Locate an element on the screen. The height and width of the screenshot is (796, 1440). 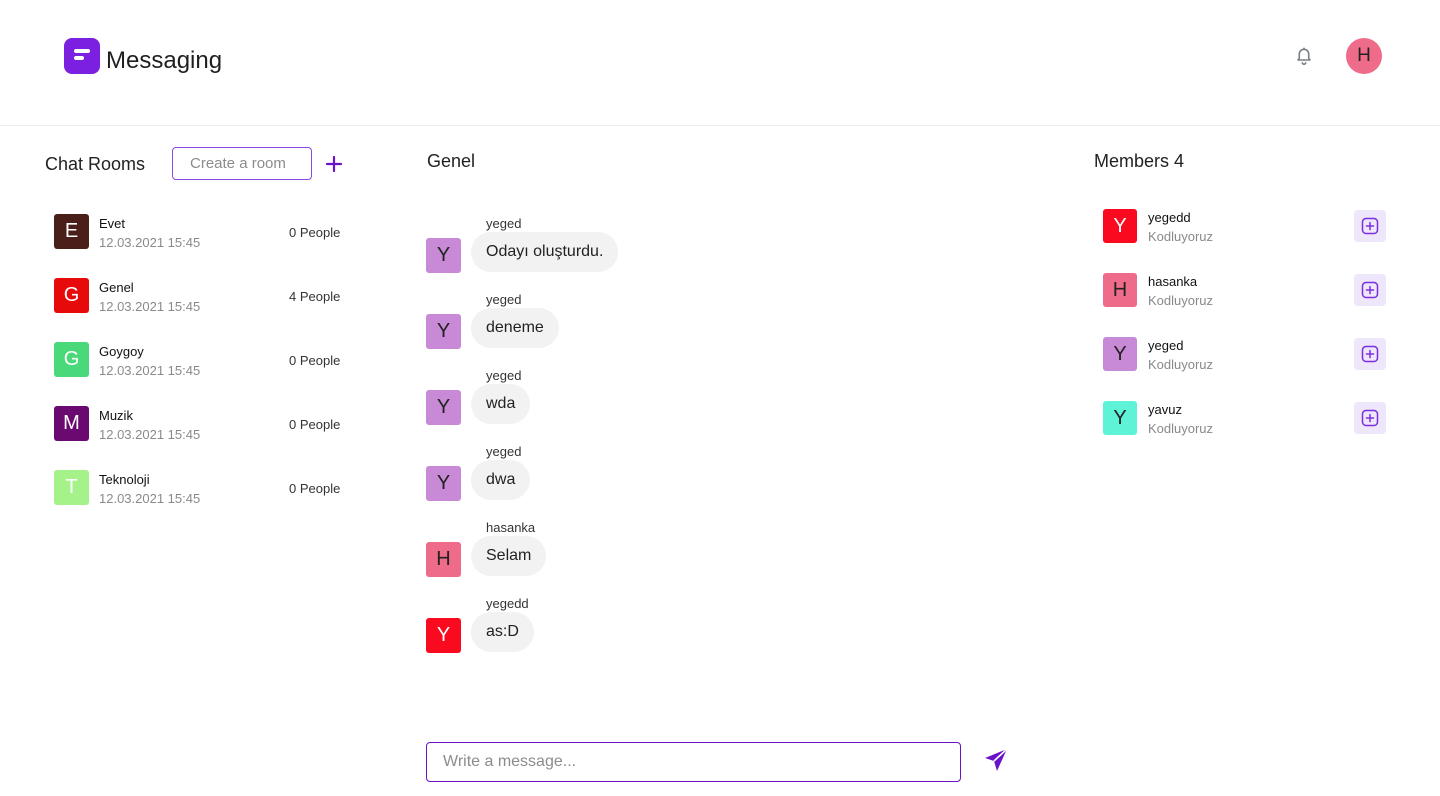
message-item: yeged Y Odayı oluşturdu. is located at coordinates (726, 254).